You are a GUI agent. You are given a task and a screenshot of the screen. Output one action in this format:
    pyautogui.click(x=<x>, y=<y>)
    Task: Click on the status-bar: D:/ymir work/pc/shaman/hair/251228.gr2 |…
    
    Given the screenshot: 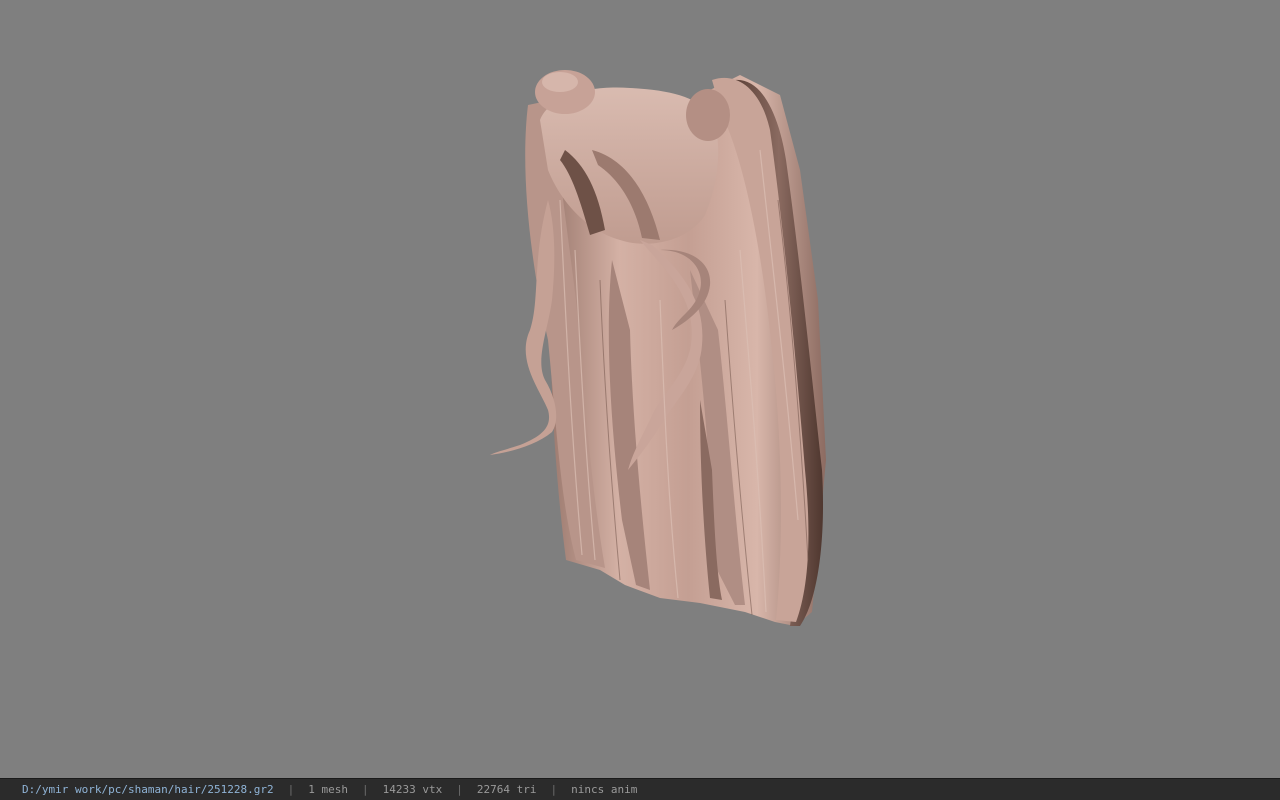 What is the action you would take?
    pyautogui.click(x=640, y=789)
    